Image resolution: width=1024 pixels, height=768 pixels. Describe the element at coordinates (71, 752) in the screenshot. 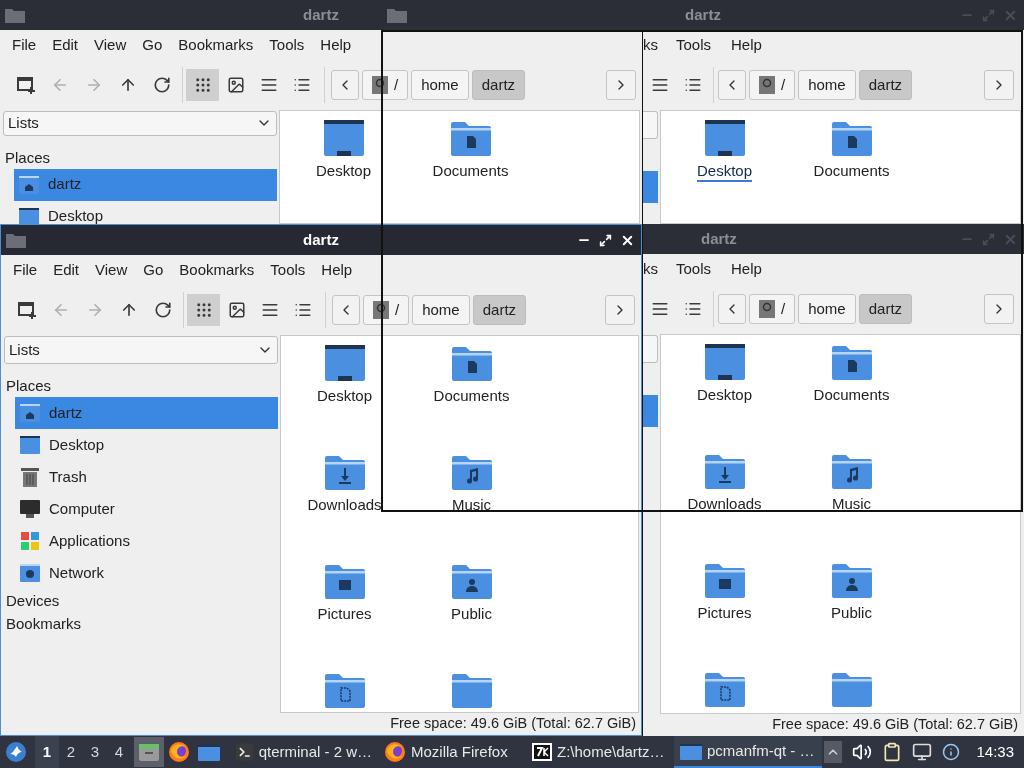

I see `workspace-button: 2` at that location.